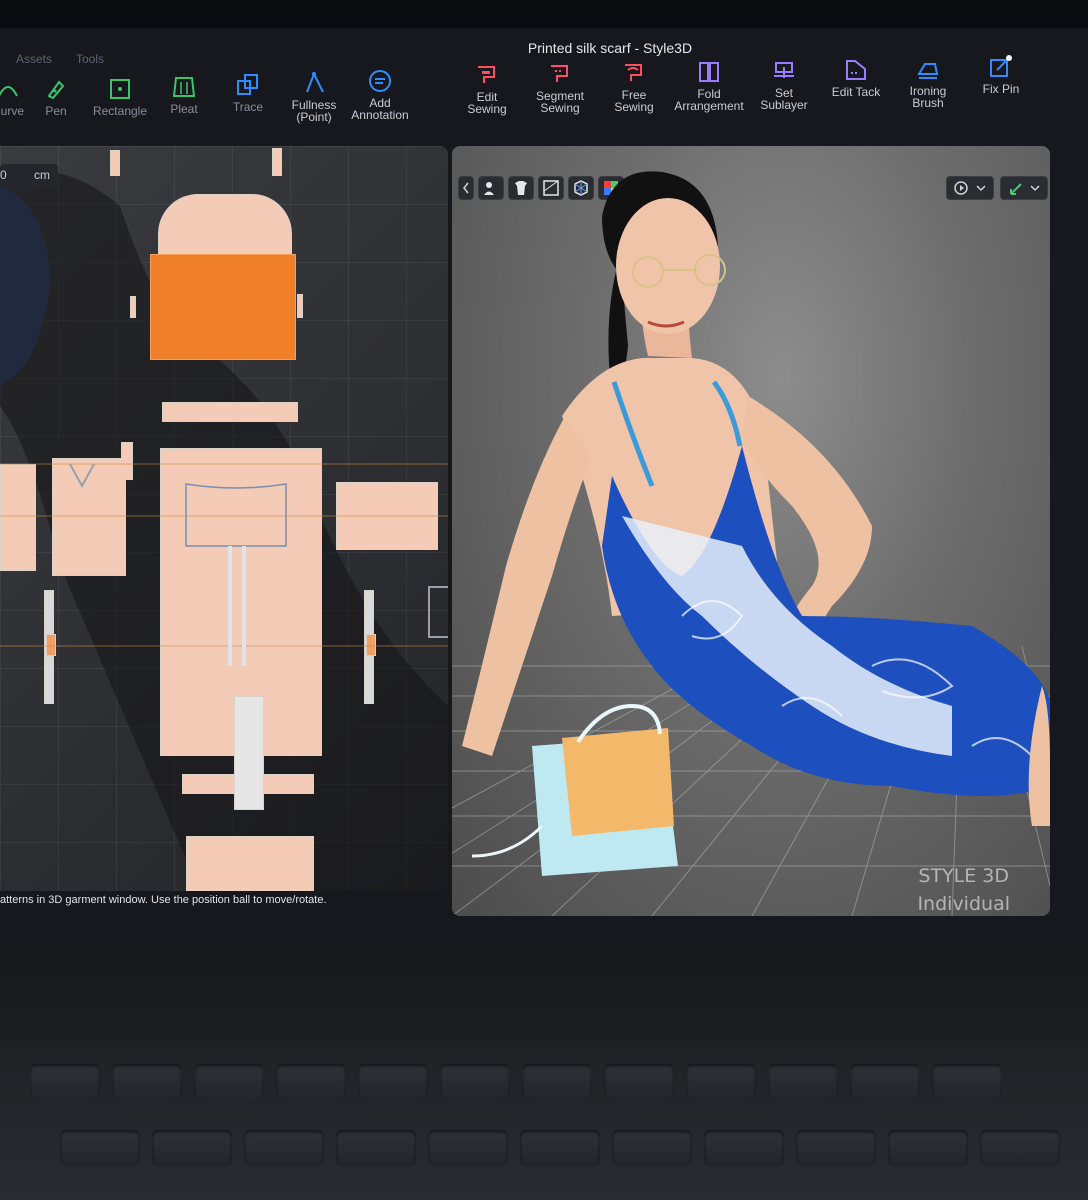 The image size is (1088, 1200). Describe the element at coordinates (544, 1120) in the screenshot. I see `laptop-keyboard` at that location.